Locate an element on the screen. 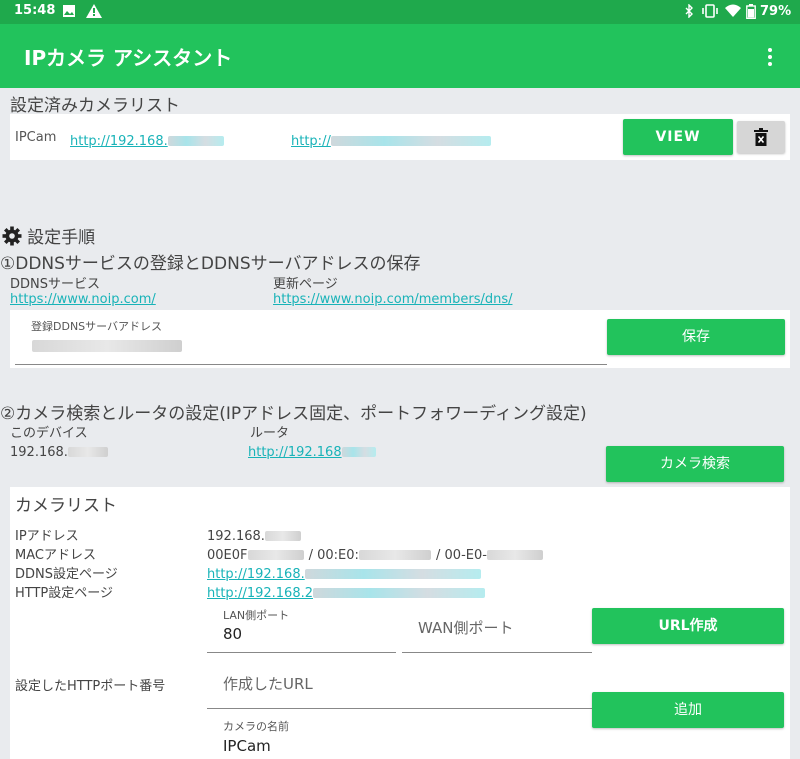  app-bar: IPカメラ アシスタント is located at coordinates (400, 56).